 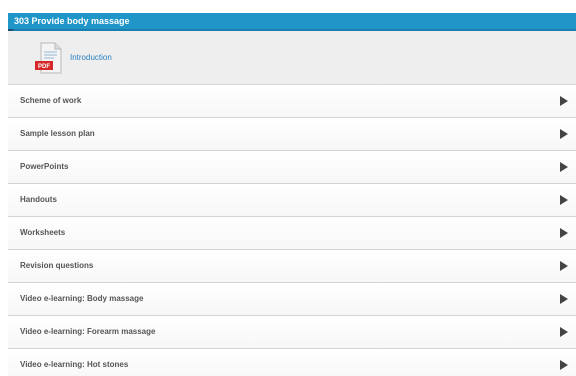 What do you see at coordinates (292, 167) in the screenshot?
I see `list-item-powerpoints: PowerPoints` at bounding box center [292, 167].